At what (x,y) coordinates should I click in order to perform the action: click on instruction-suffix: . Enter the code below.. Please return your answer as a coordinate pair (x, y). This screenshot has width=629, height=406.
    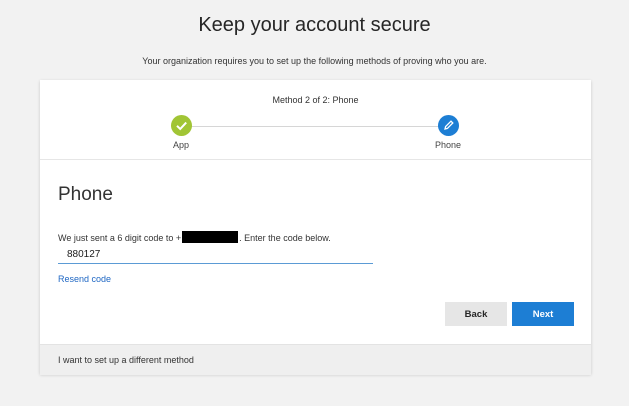
    Looking at the image, I should click on (285, 238).